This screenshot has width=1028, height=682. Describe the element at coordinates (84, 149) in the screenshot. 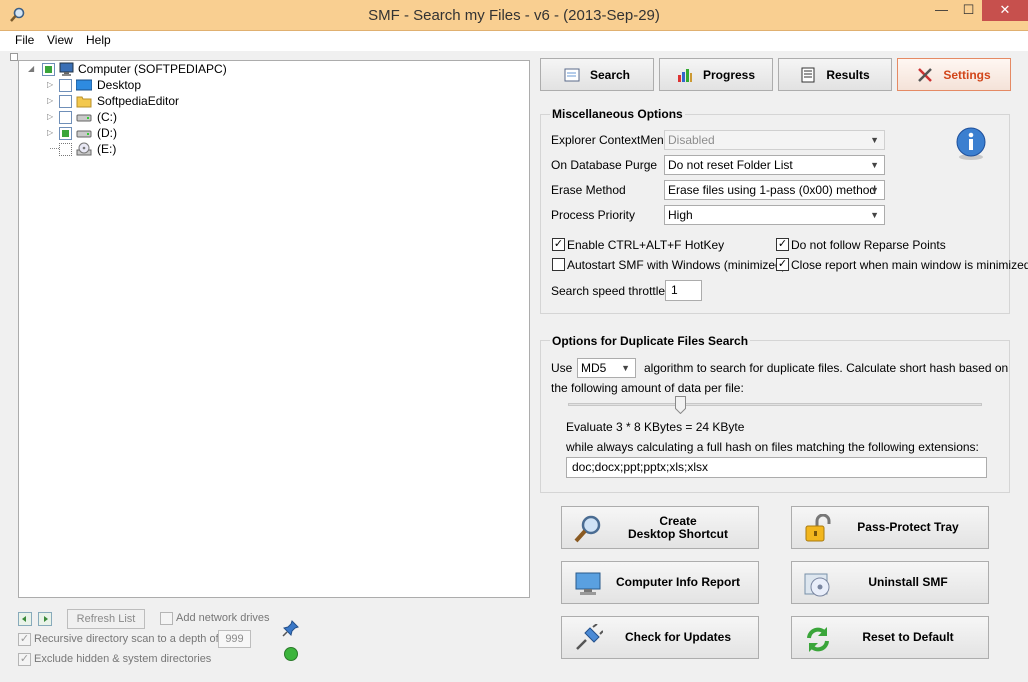

I see `cd-drive-icon` at that location.